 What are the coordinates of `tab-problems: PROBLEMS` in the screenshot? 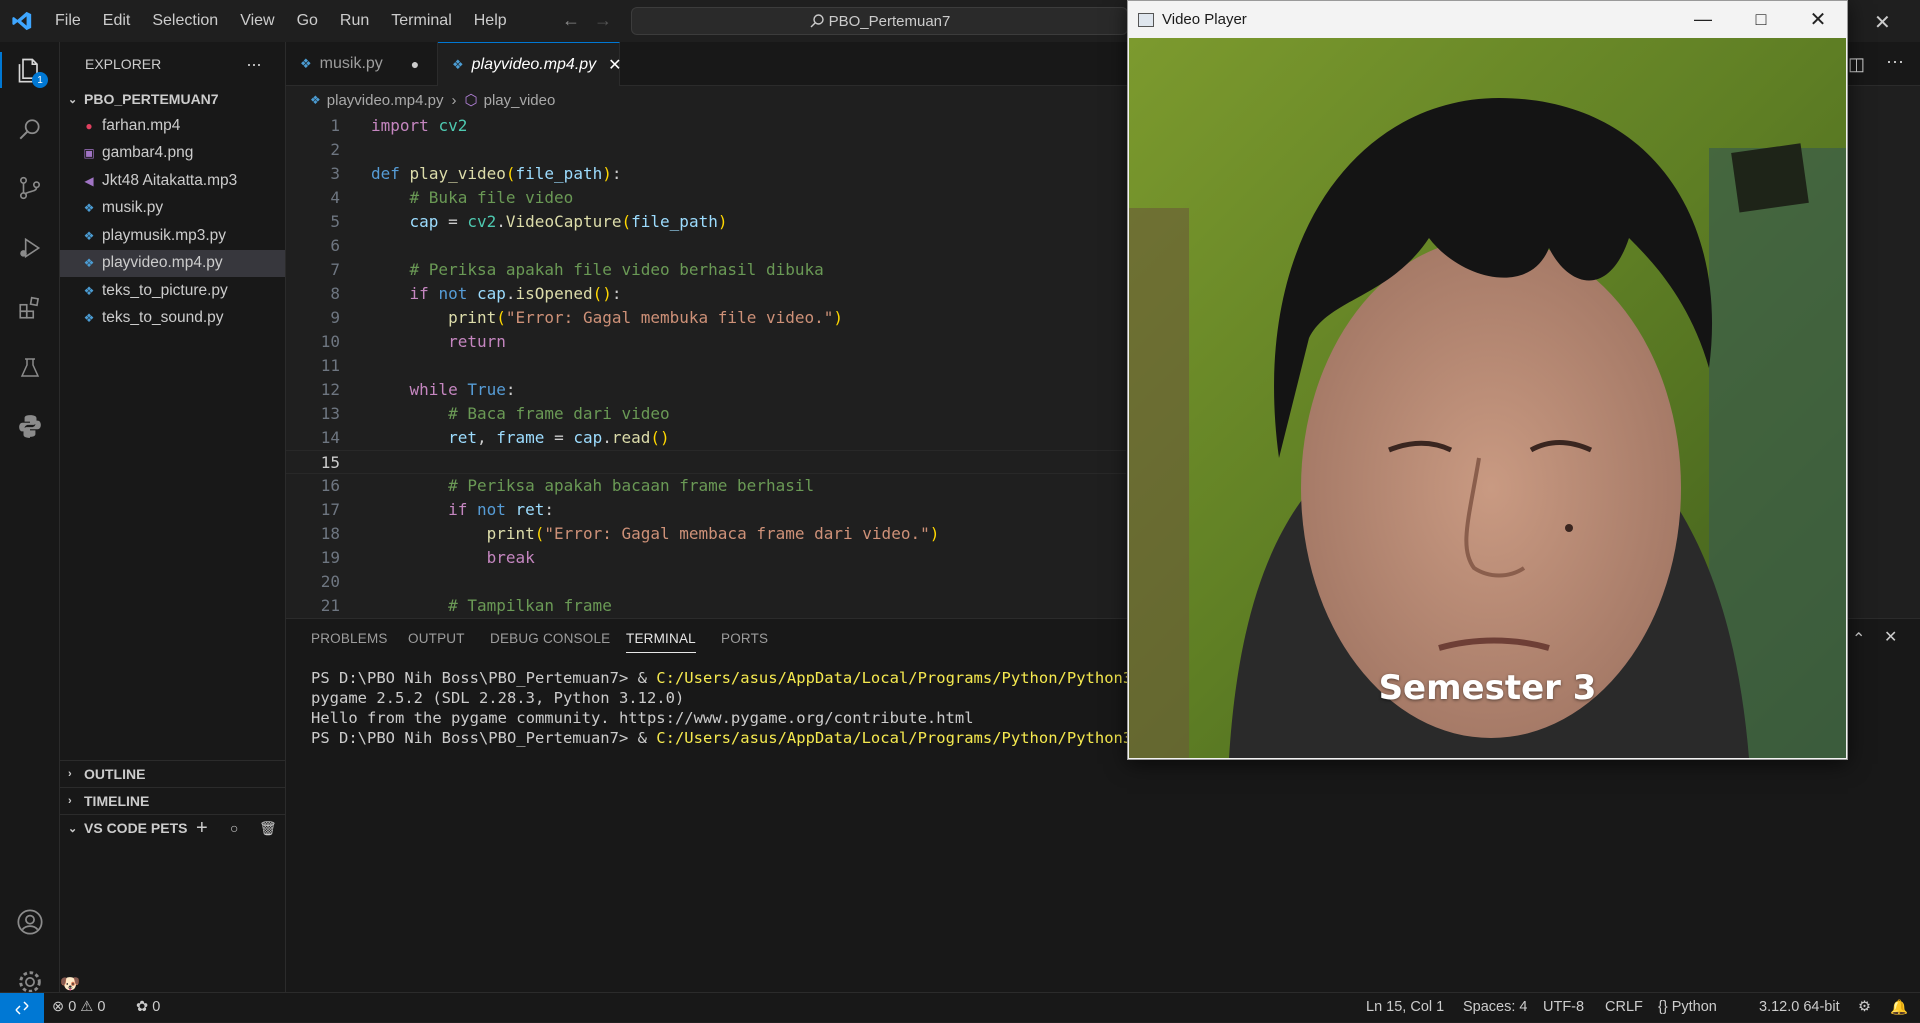 It's located at (349, 638).